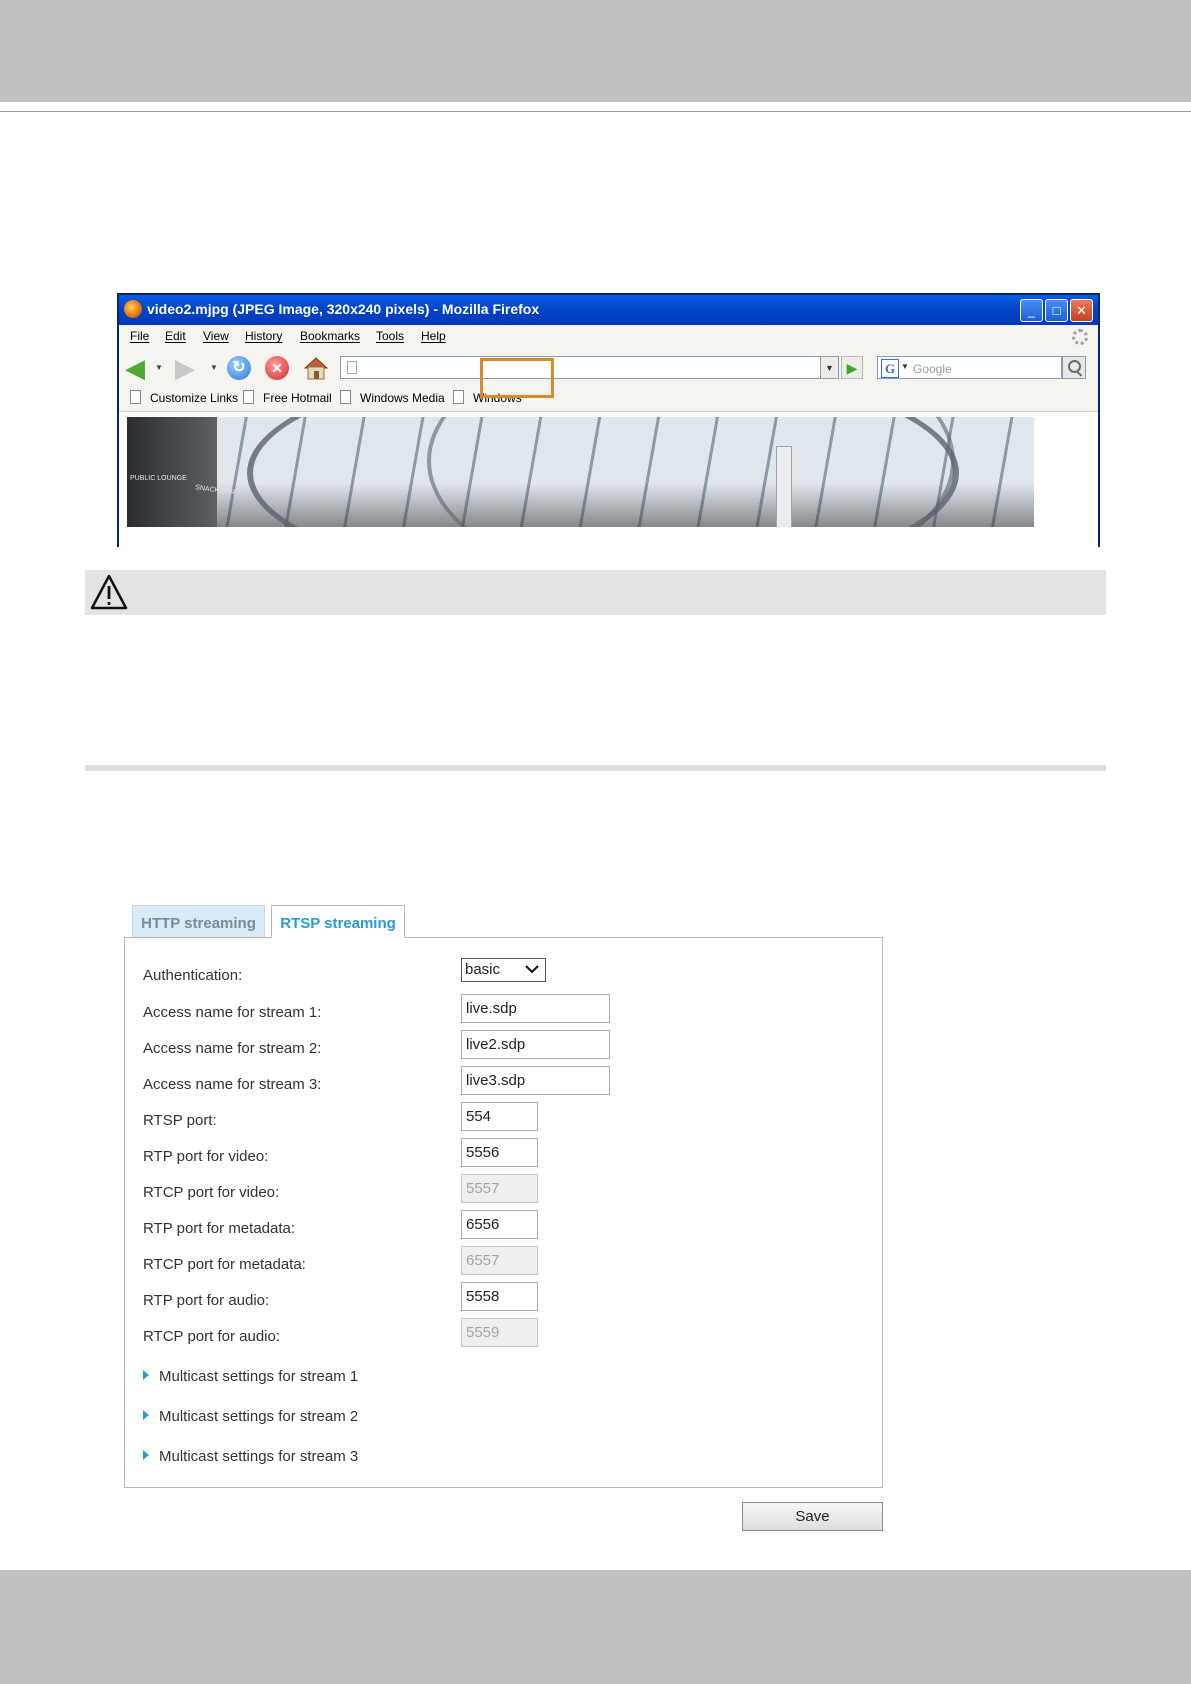 Image resolution: width=1191 pixels, height=1684 pixels. What do you see at coordinates (905, 366) in the screenshot?
I see `chevron-down-icon: ▼` at bounding box center [905, 366].